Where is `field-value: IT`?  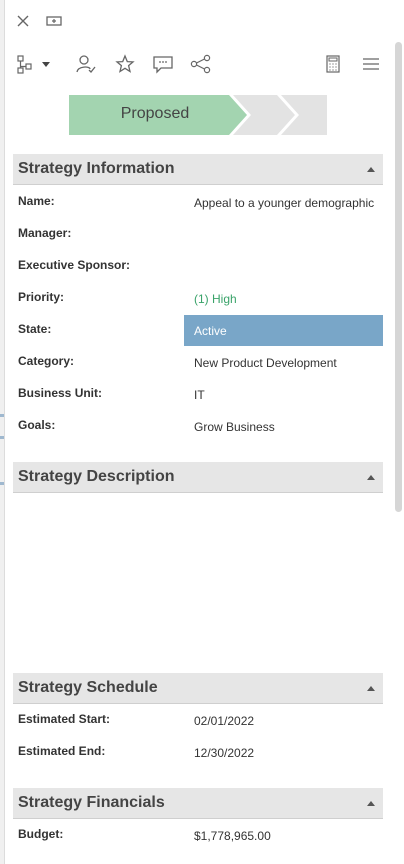 field-value: IT is located at coordinates (199, 395).